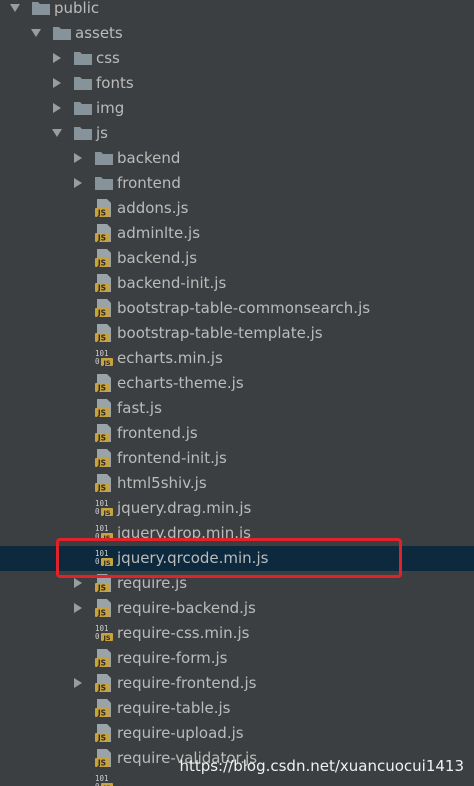 Image resolution: width=474 pixels, height=786 pixels. Describe the element at coordinates (110, 108) in the screenshot. I see `tree-item-label: img` at that location.